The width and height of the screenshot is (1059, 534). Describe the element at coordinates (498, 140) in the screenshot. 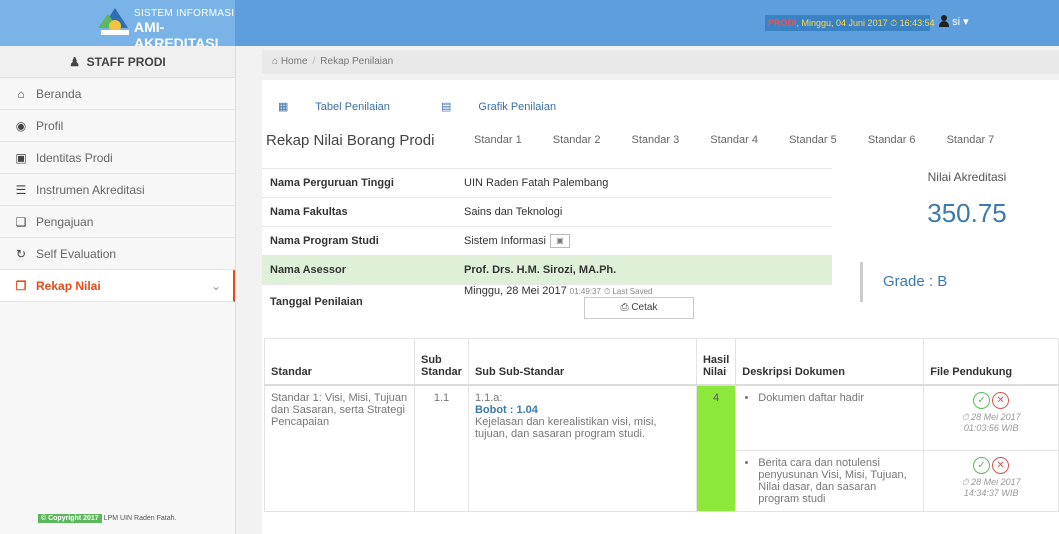

I see `tab-standar-1: Standar 1` at that location.